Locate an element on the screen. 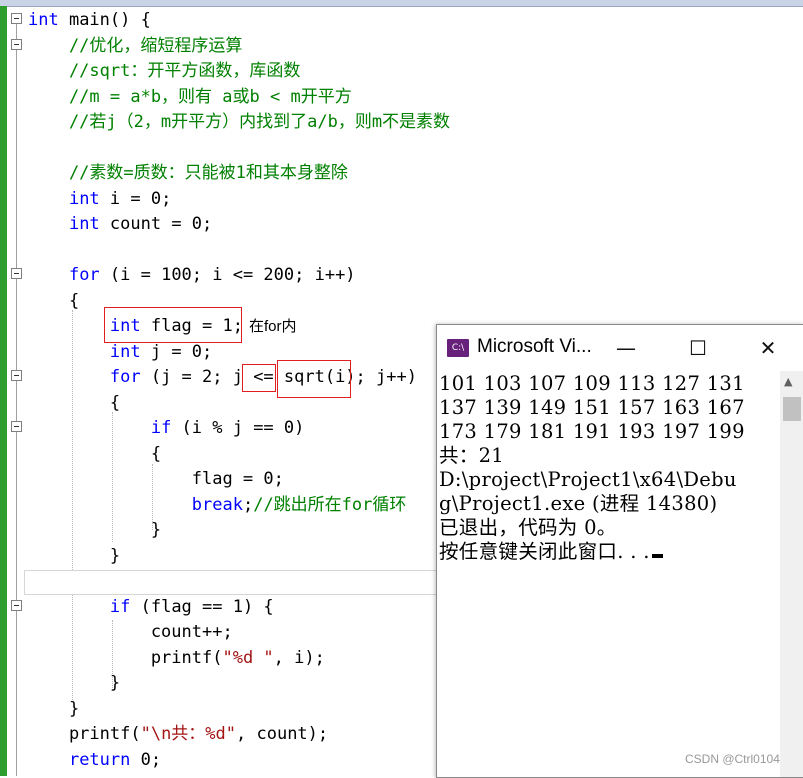  code-token: count = 0; is located at coordinates (156, 224).